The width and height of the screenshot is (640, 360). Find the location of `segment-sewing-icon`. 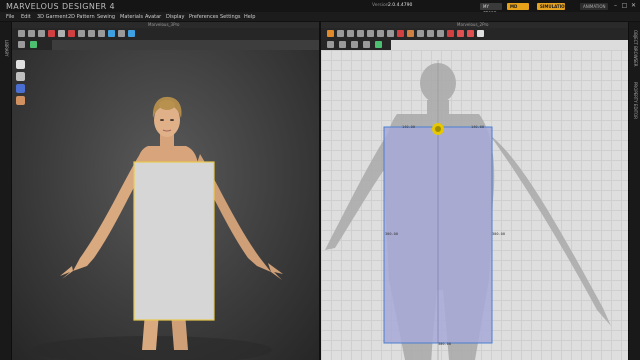

segment-sewing-icon is located at coordinates (101, 33).